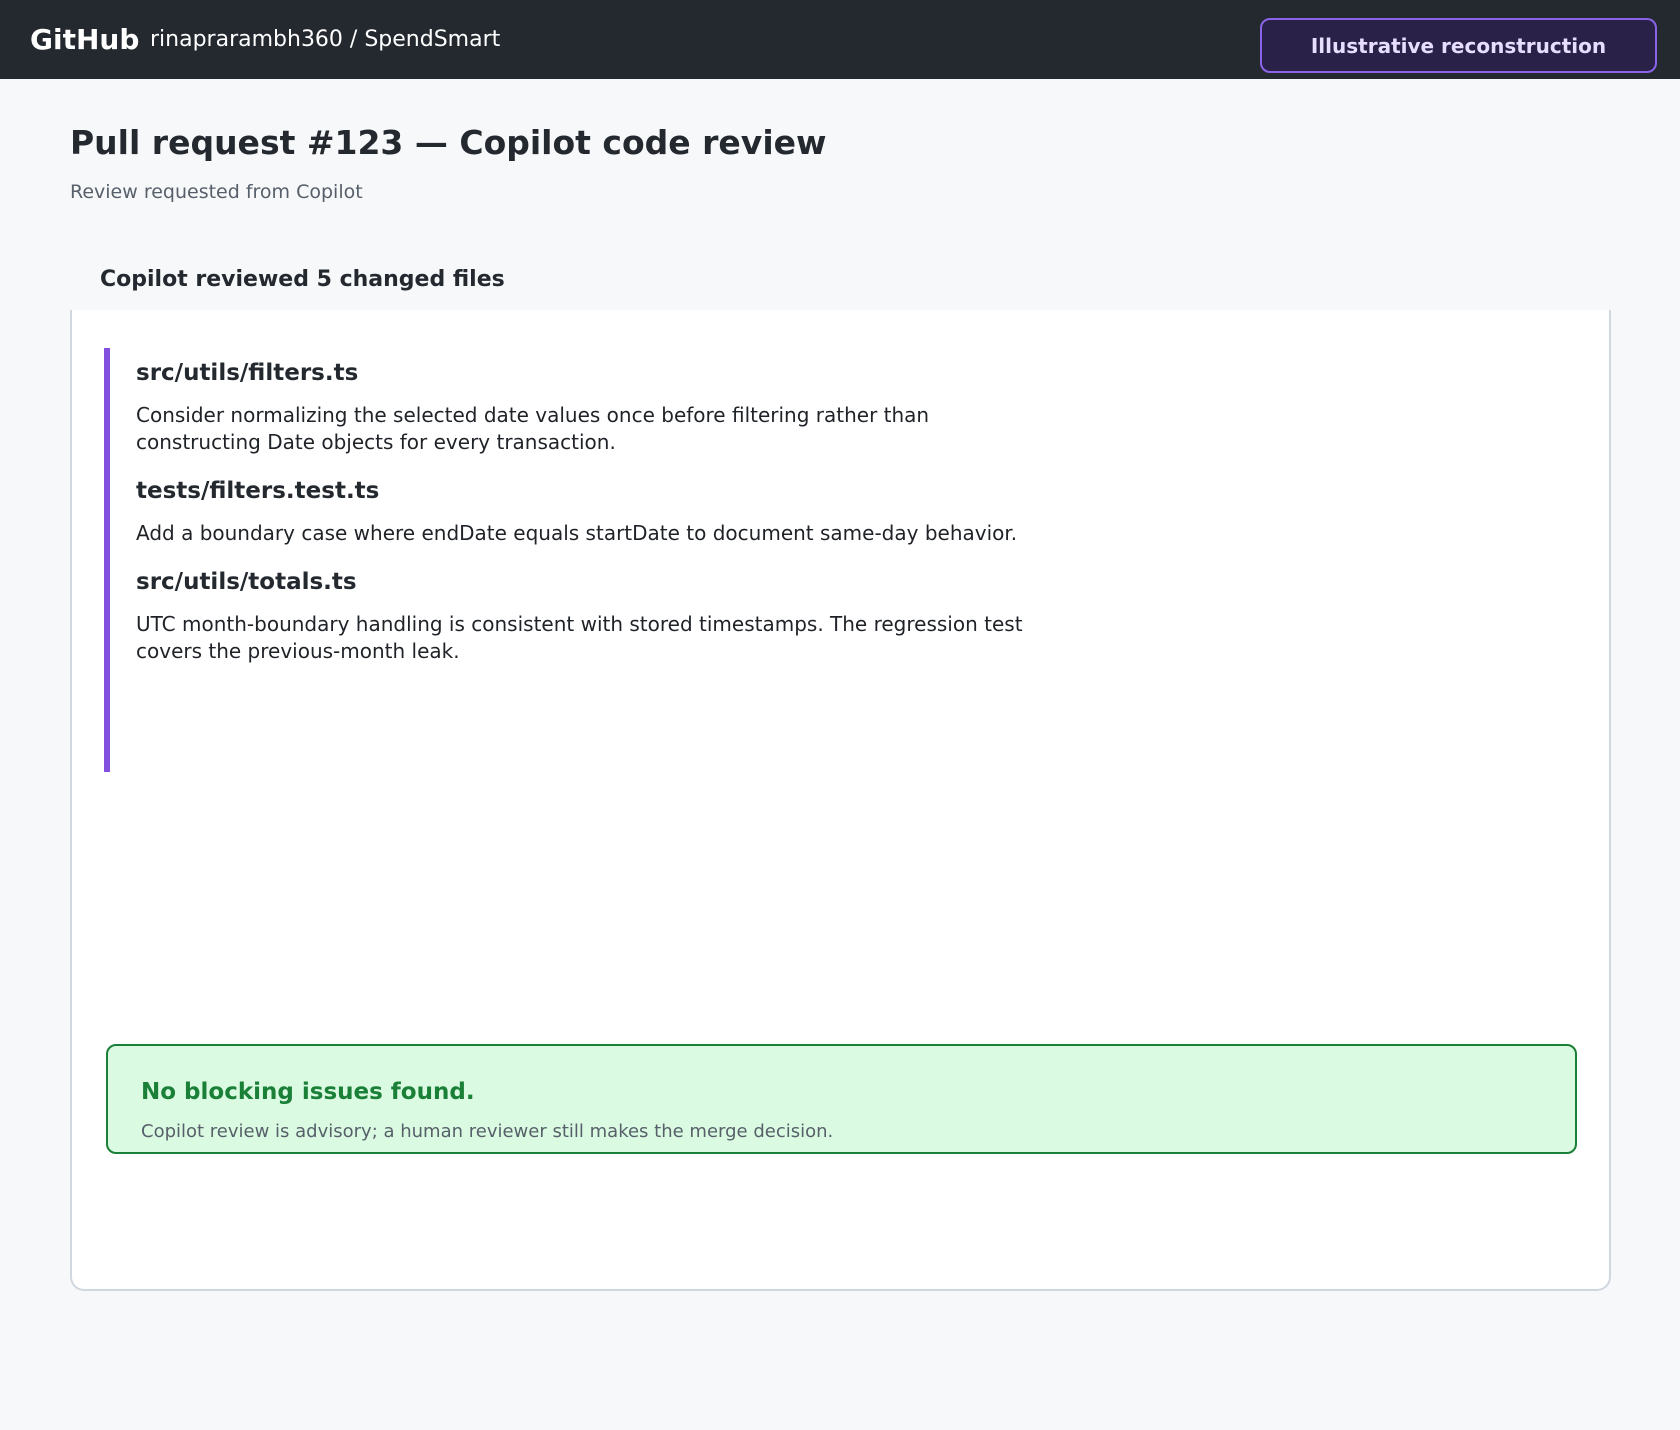 This screenshot has height=1430, width=1680. Describe the element at coordinates (585, 373) in the screenshot. I see `comment-file-path: src/utils/filters.ts` at that location.